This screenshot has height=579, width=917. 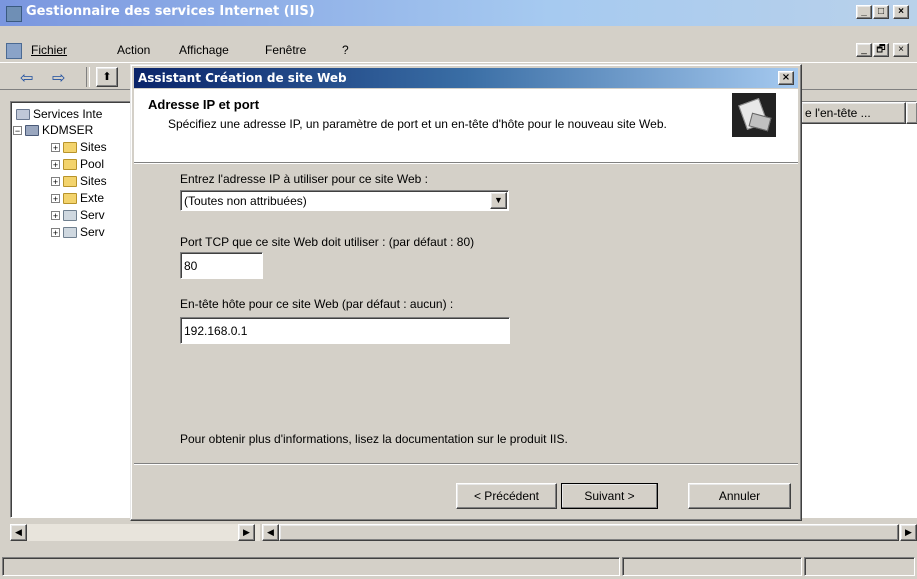 What do you see at coordinates (285, 50) in the screenshot?
I see `menu-fenetre: Fenêtre` at bounding box center [285, 50].